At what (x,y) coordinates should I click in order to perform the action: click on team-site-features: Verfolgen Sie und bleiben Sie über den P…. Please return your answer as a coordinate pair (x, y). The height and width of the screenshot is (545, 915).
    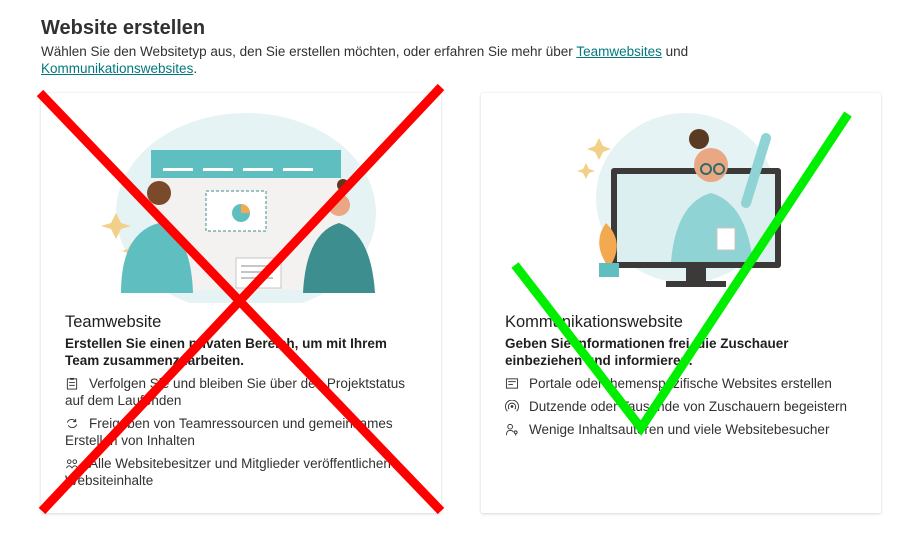
    Looking at the image, I should click on (245, 435).